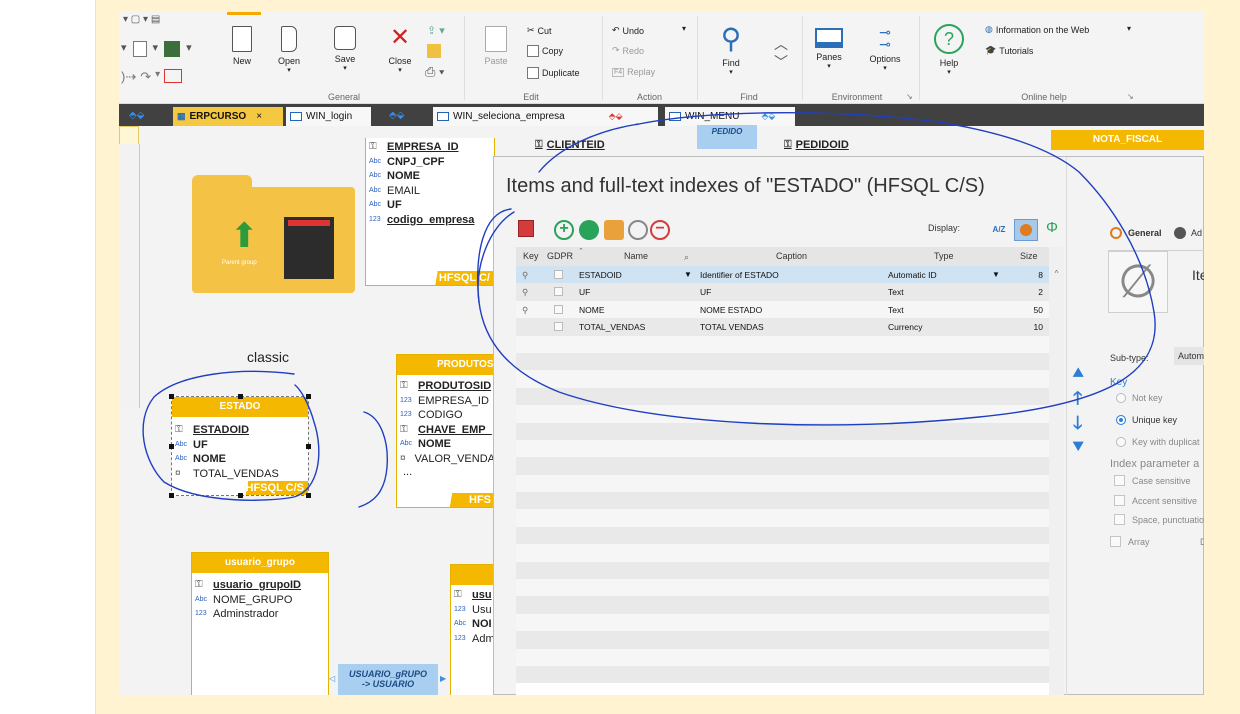 The width and height of the screenshot is (1240, 714). Describe the element at coordinates (996, 274) in the screenshot. I see `chevron-down-icon: ▼` at that location.